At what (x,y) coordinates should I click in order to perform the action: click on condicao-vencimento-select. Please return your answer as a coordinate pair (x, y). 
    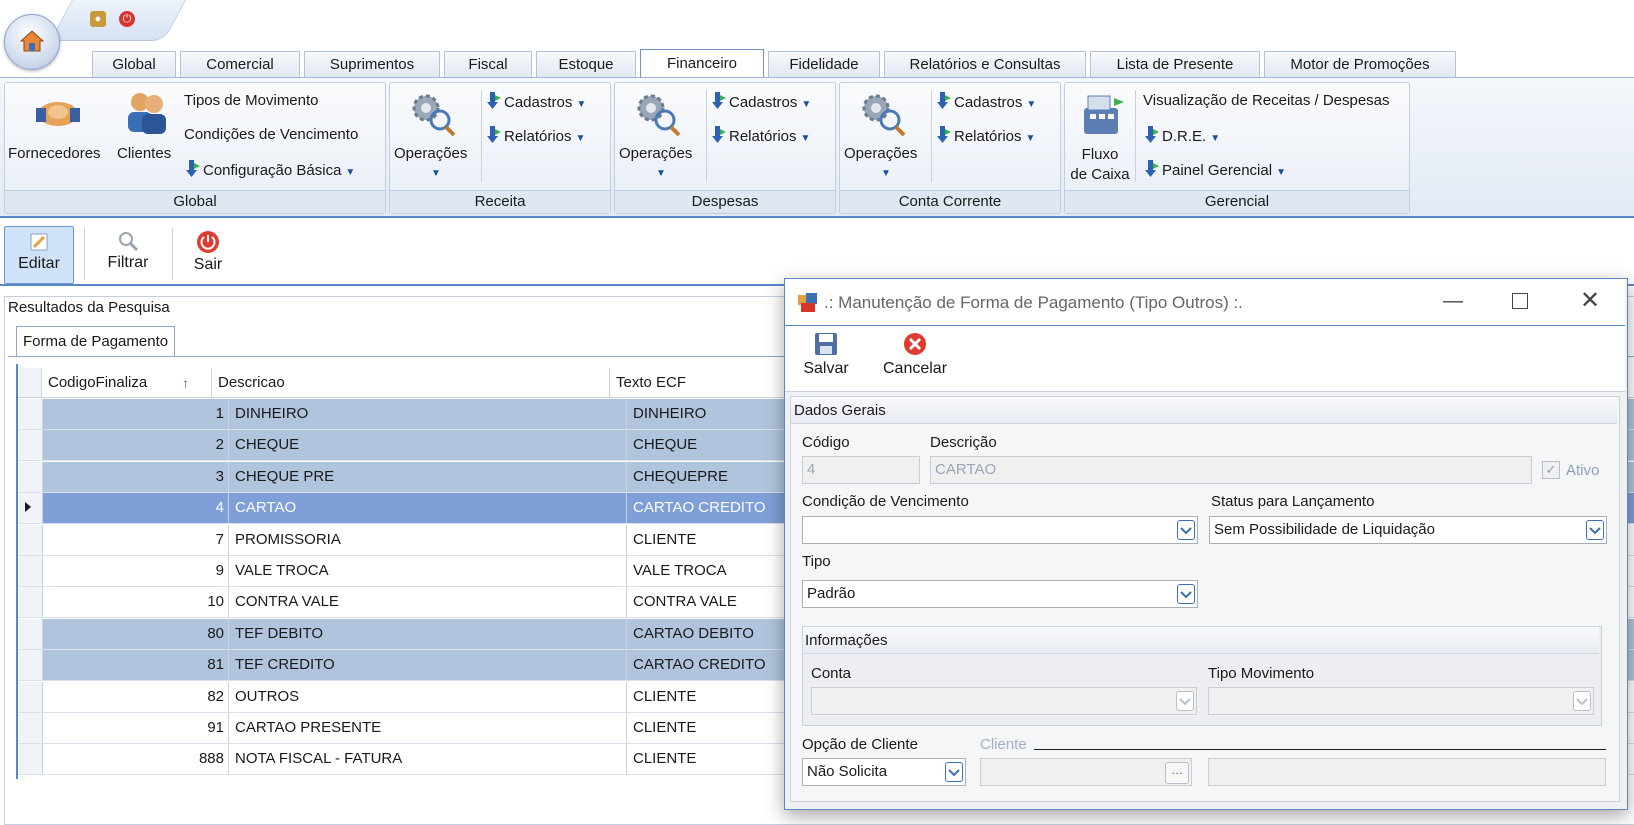
    Looking at the image, I should click on (1000, 530).